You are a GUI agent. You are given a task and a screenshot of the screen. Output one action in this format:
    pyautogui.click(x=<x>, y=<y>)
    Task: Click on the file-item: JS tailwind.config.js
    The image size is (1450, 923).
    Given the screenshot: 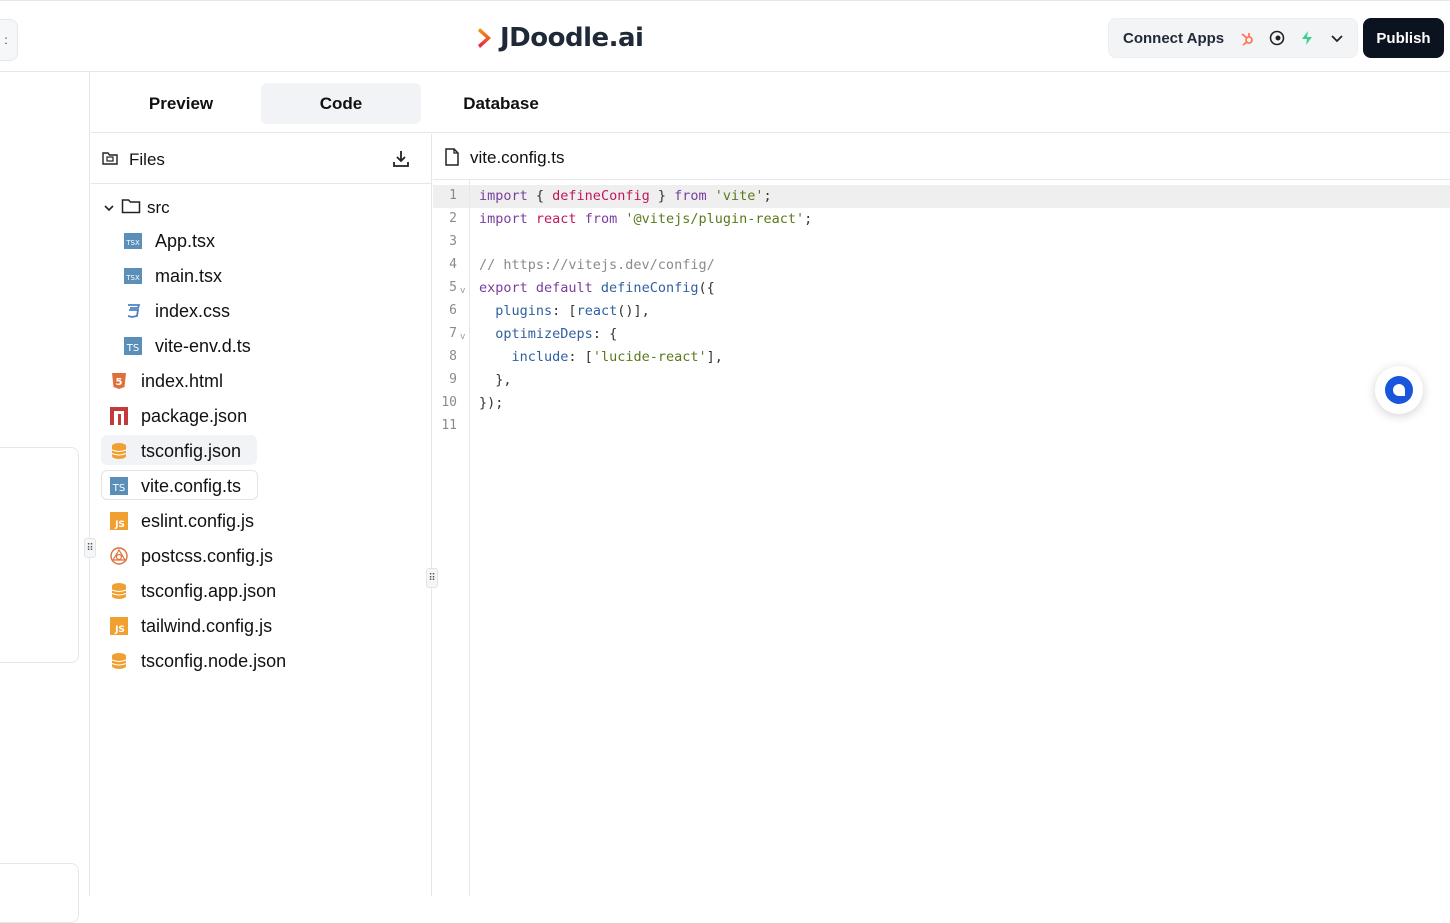 What is the action you would take?
    pyautogui.click(x=190, y=626)
    